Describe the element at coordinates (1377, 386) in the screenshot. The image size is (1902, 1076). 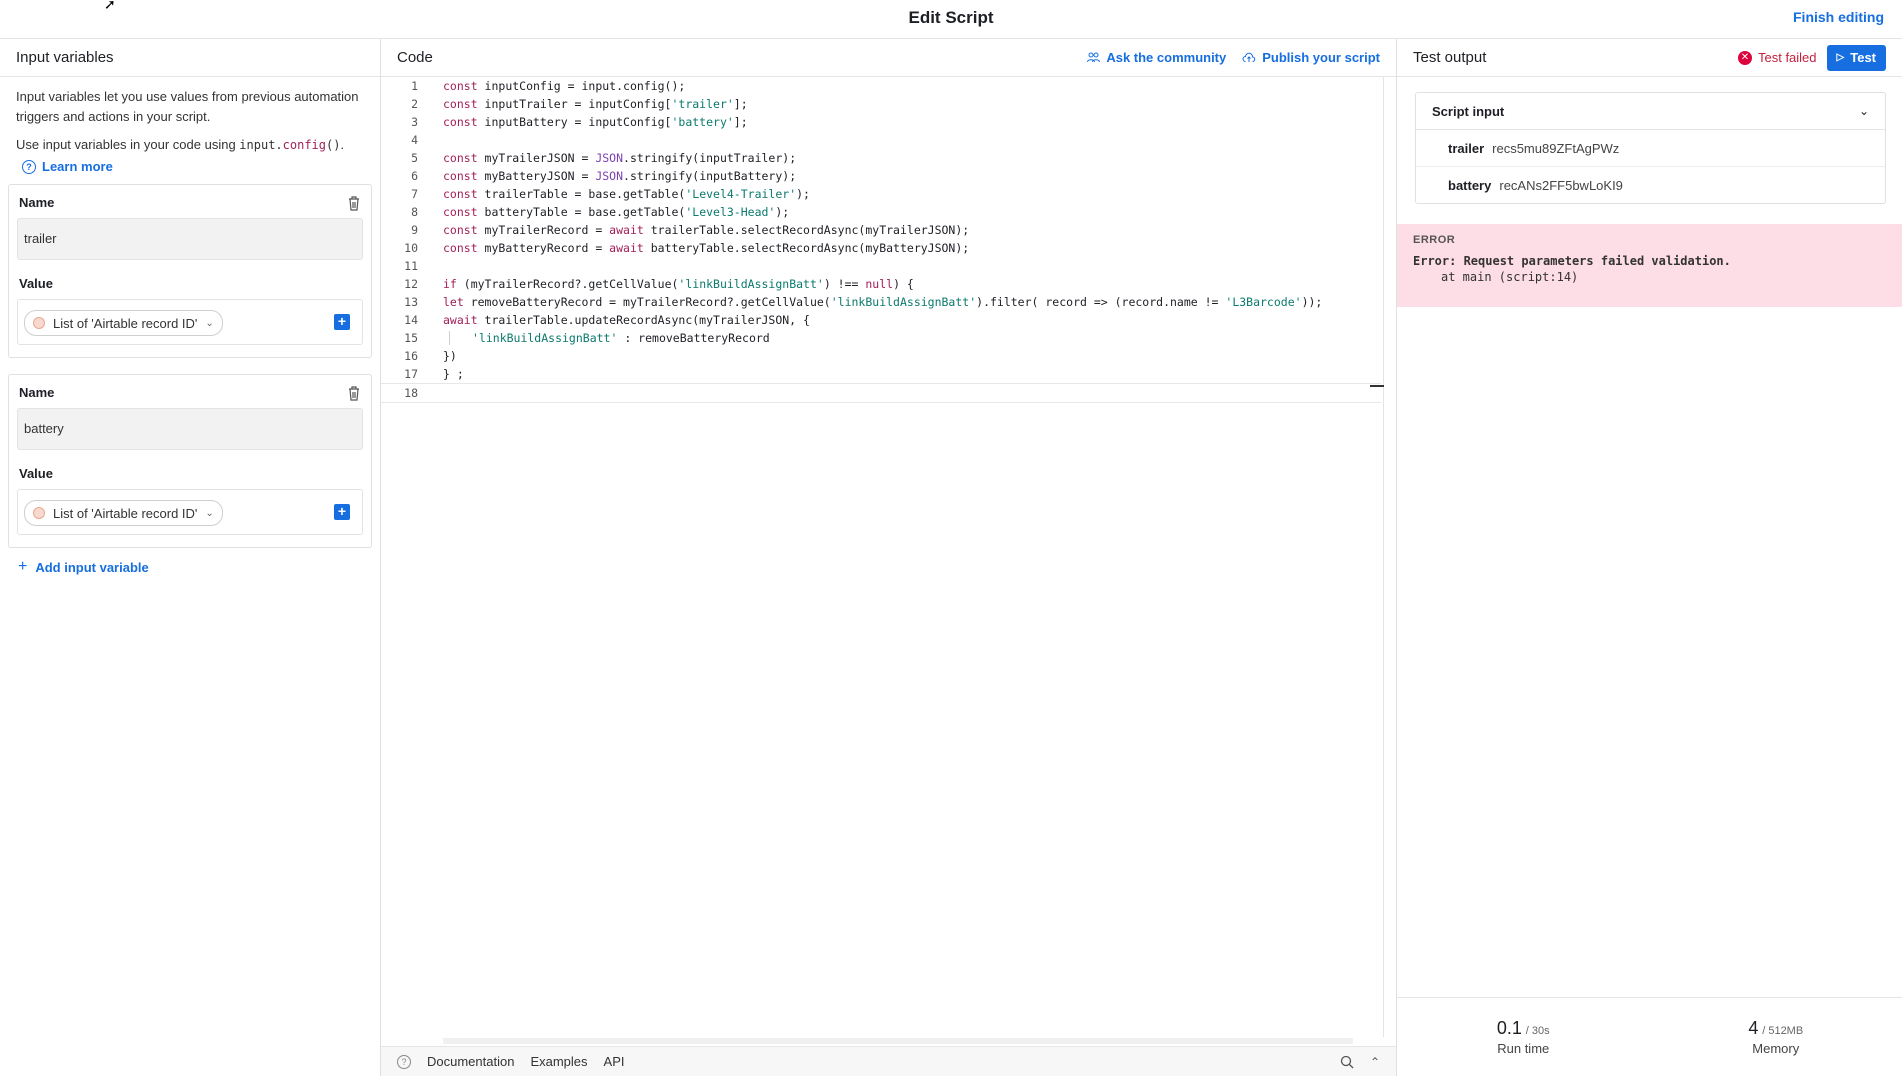
I see `scroll-position-marker` at that location.